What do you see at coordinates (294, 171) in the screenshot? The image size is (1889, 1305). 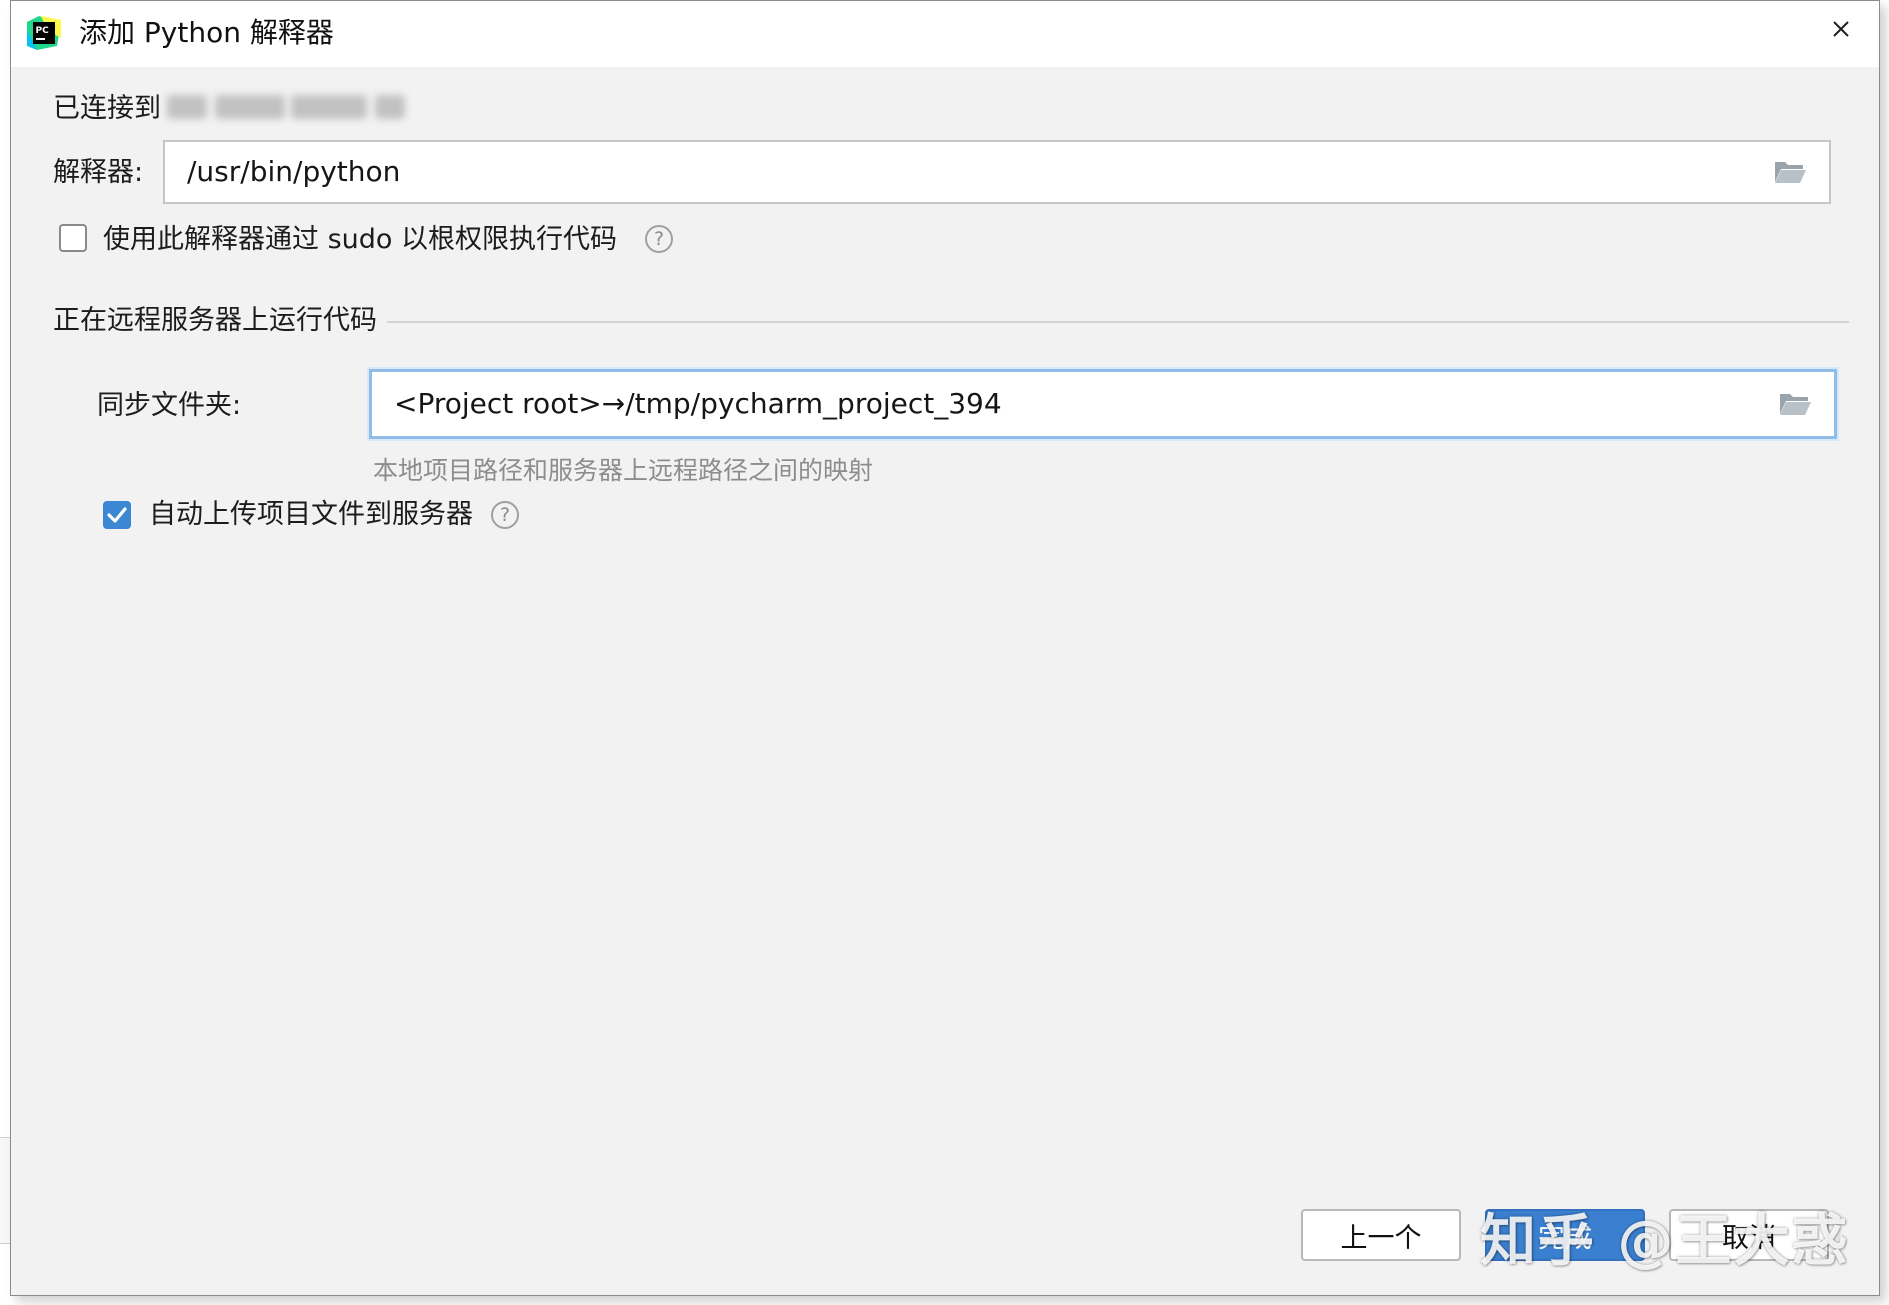 I see `interpreter-path-value: /usr/bin/python` at bounding box center [294, 171].